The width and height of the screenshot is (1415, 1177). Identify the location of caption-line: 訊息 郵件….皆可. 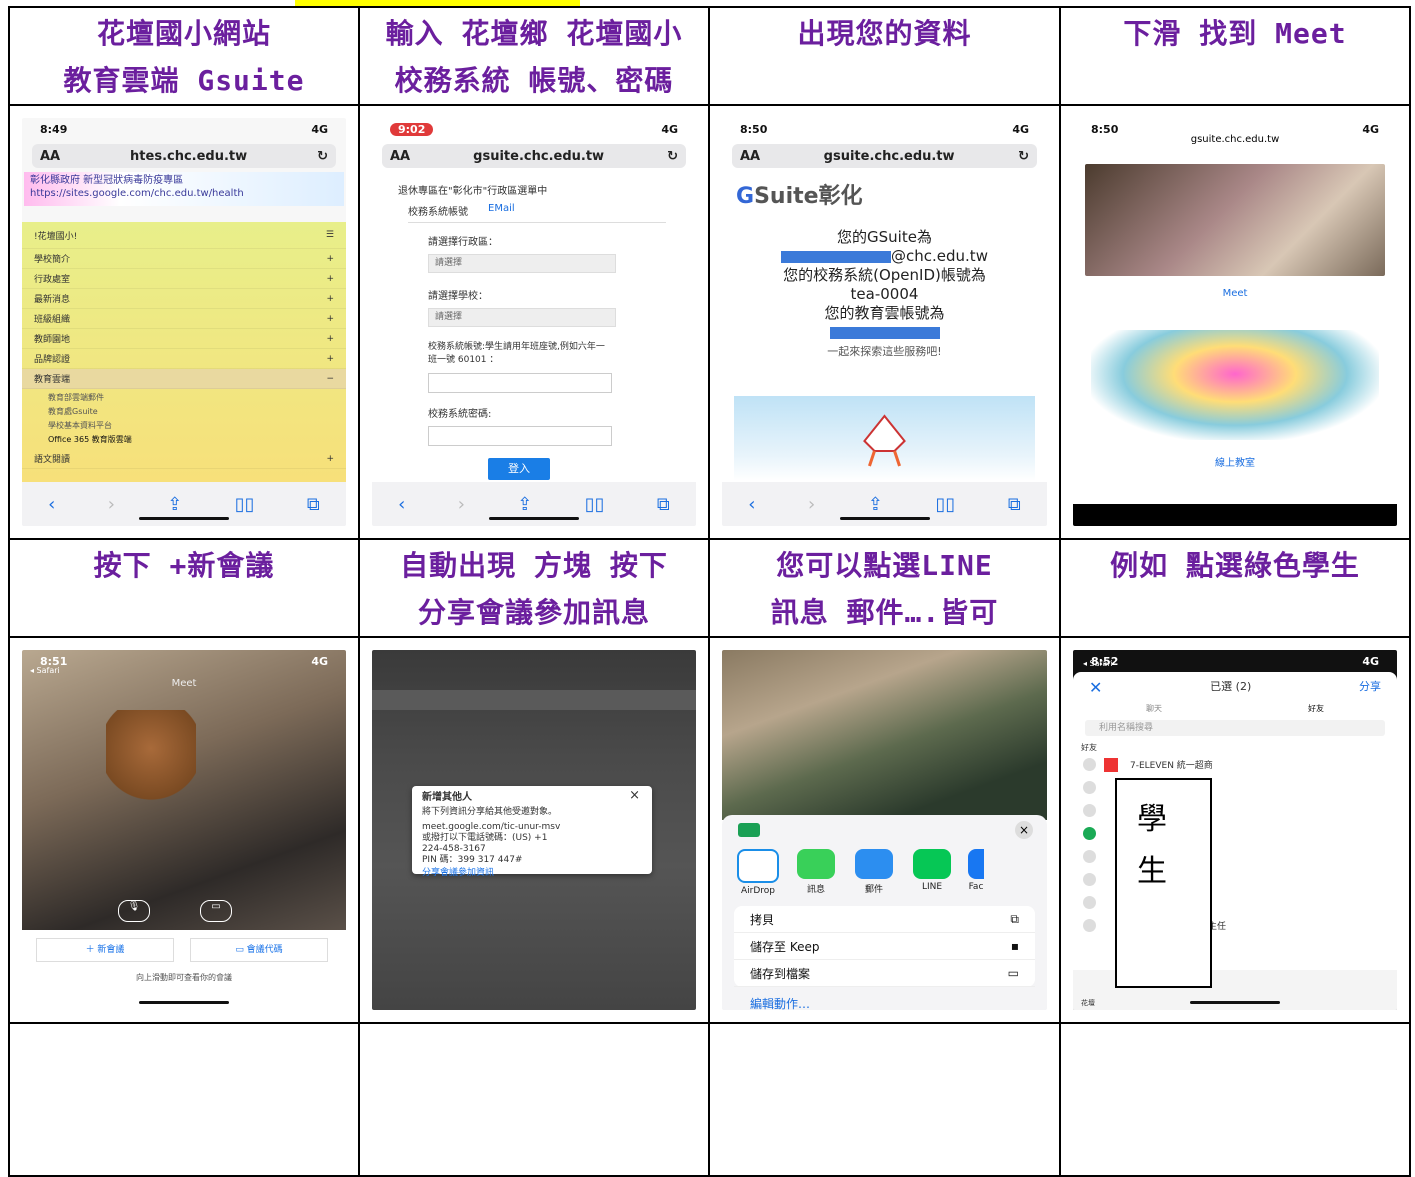
(884, 612).